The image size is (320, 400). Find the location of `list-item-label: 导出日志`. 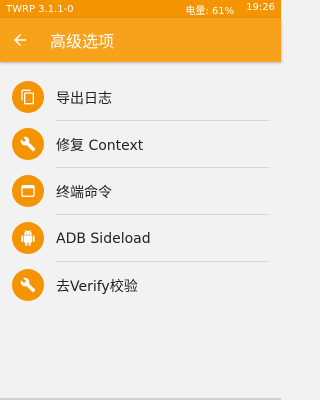

list-item-label: 导出日志 is located at coordinates (84, 98).